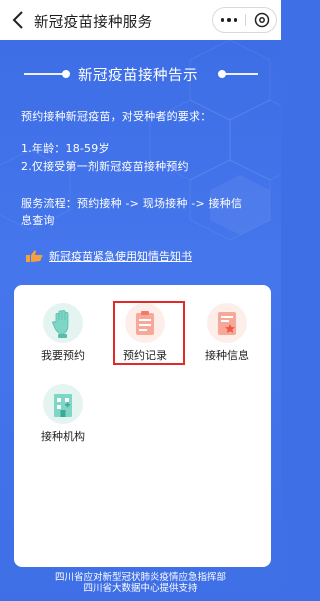 The image size is (320, 601). I want to click on service-label: 我要预约, so click(63, 355).